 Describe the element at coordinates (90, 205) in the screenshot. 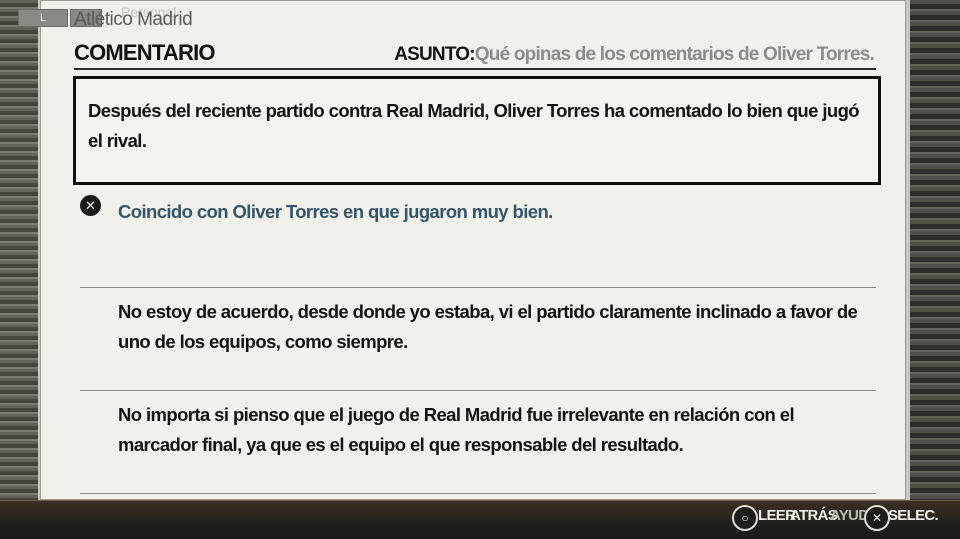

I see `cross-button-icon: ✕` at that location.